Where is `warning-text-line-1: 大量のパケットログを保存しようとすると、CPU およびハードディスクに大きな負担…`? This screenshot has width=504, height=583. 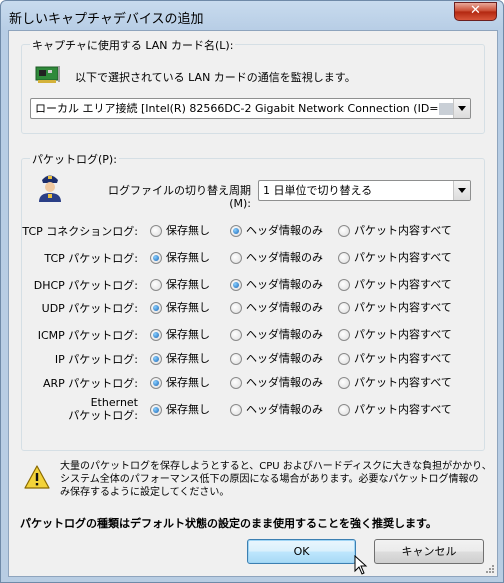 warning-text-line-1: 大量のパケットログを保存しようとすると、CPU およびハードディスクに大きな負担… is located at coordinates (276, 466).